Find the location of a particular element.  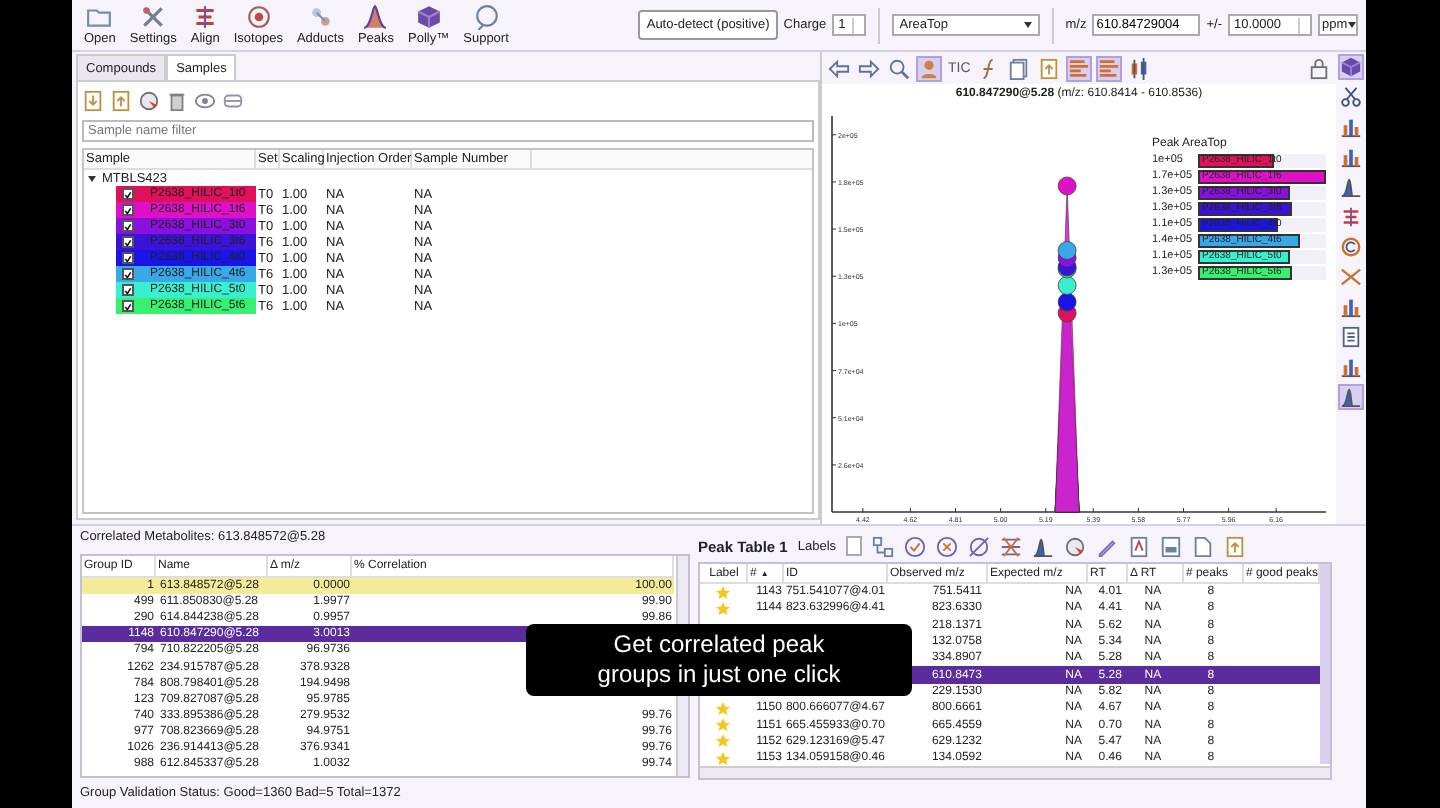

caption-toast: Get correlated peak groups in just one click is located at coordinates (719, 660).